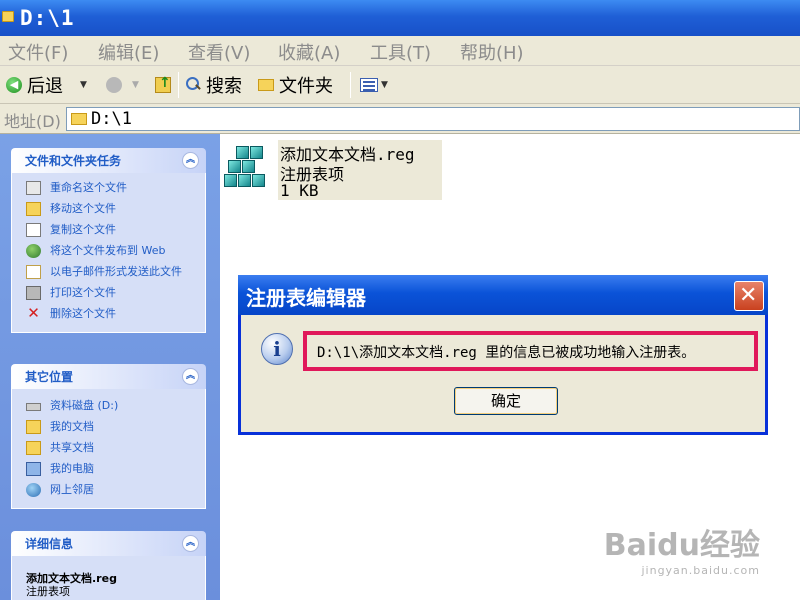 Image resolution: width=800 pixels, height=600 pixels. What do you see at coordinates (224, 86) in the screenshot?
I see `search-label: 搜索` at bounding box center [224, 86].